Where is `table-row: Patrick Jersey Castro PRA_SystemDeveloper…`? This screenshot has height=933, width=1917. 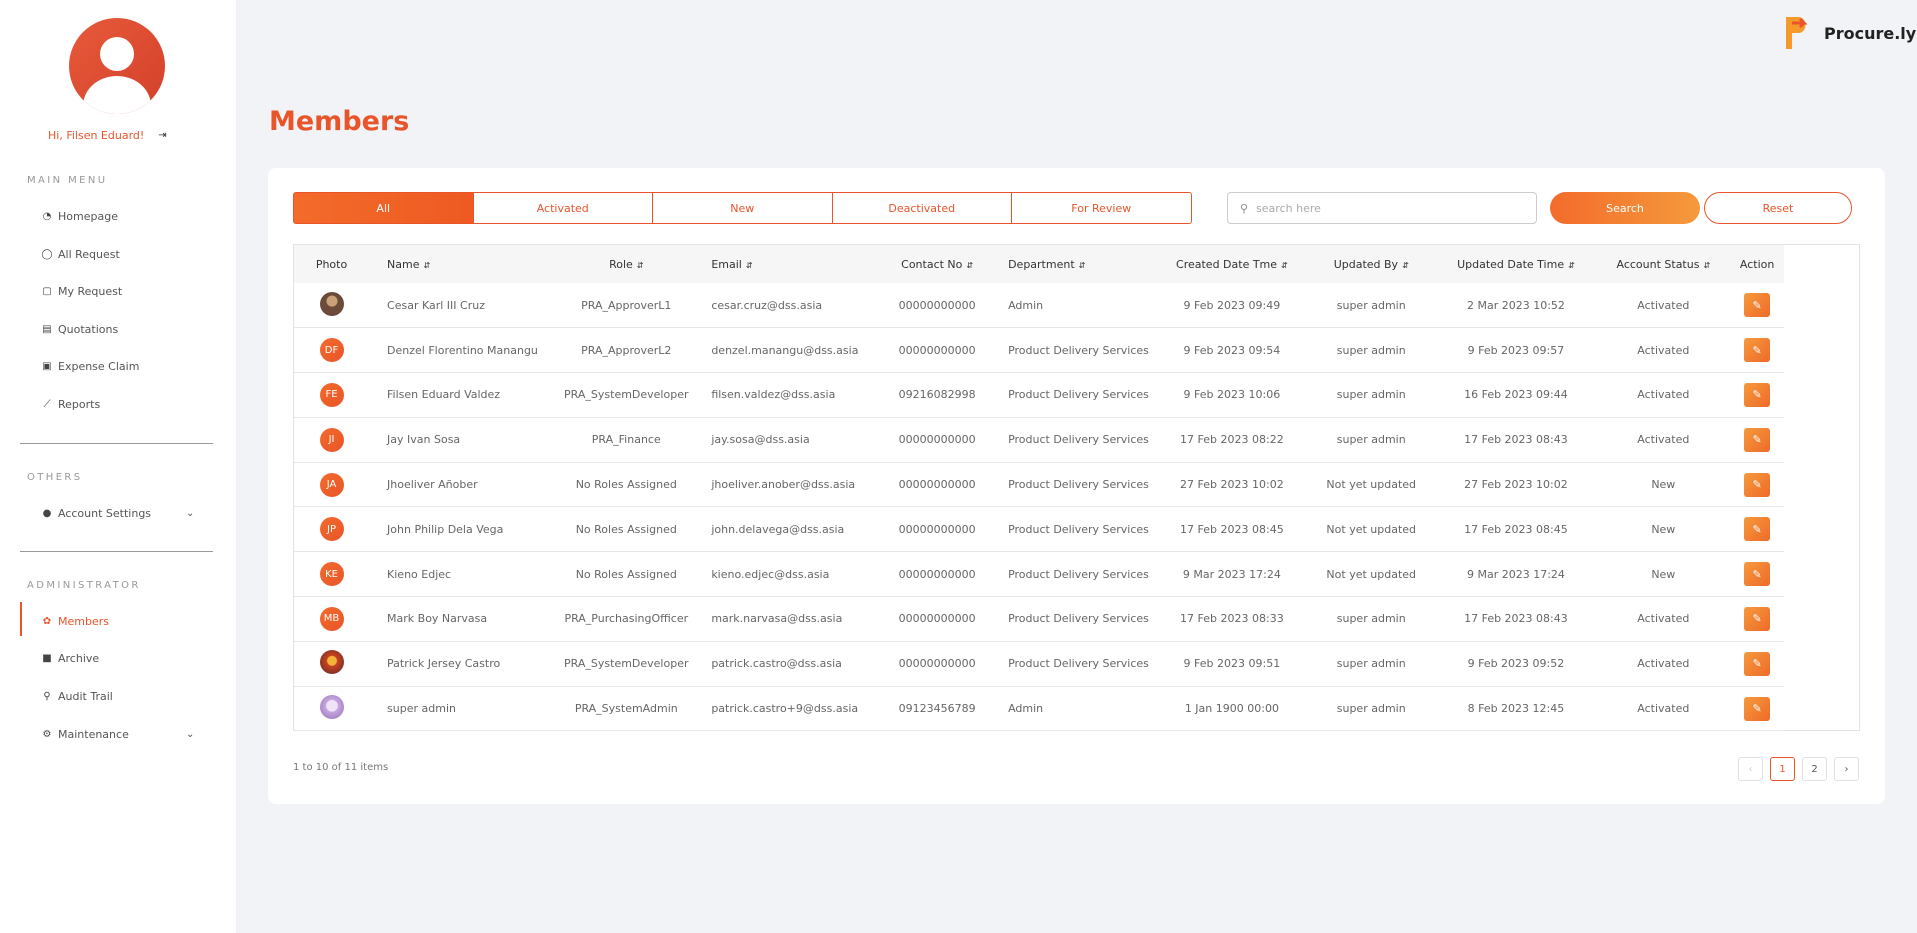 table-row: Patrick Jersey Castro PRA_SystemDeveloper… is located at coordinates (1039, 664).